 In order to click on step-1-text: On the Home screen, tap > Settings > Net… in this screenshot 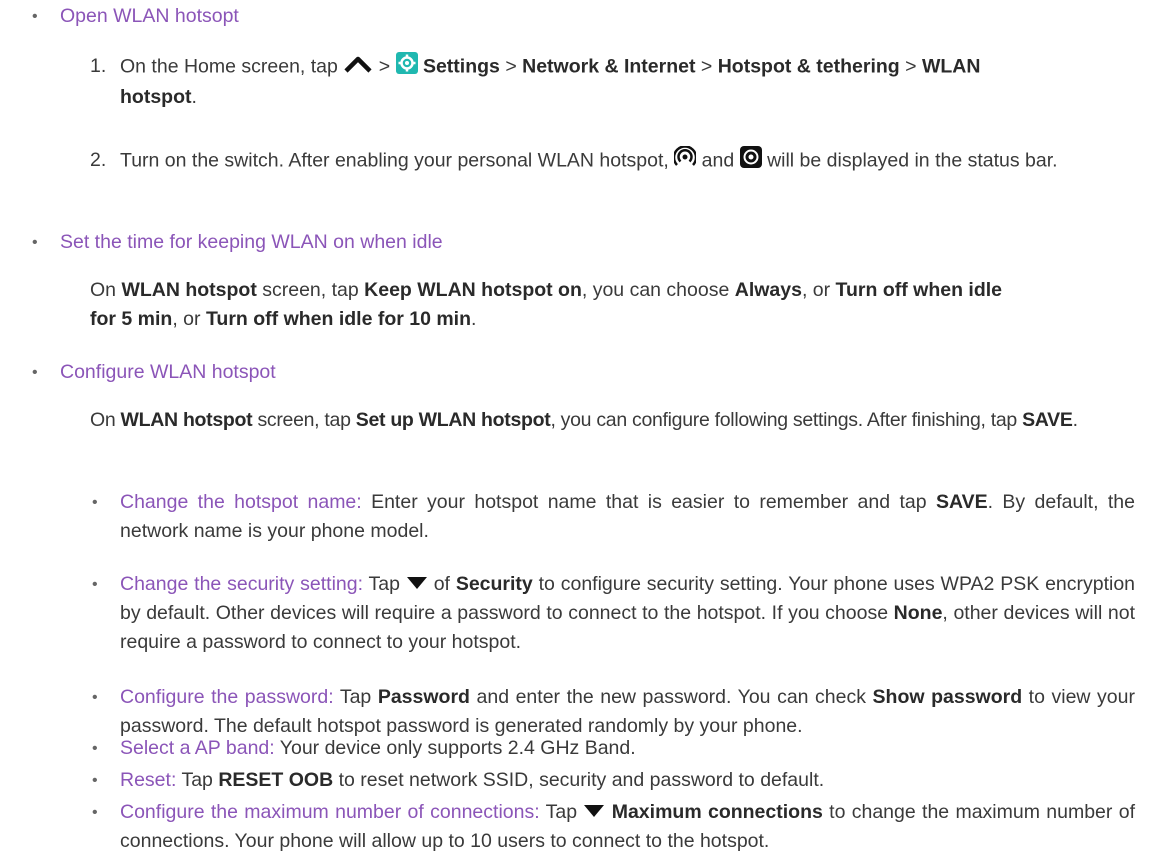, I will do `click(627, 82)`.